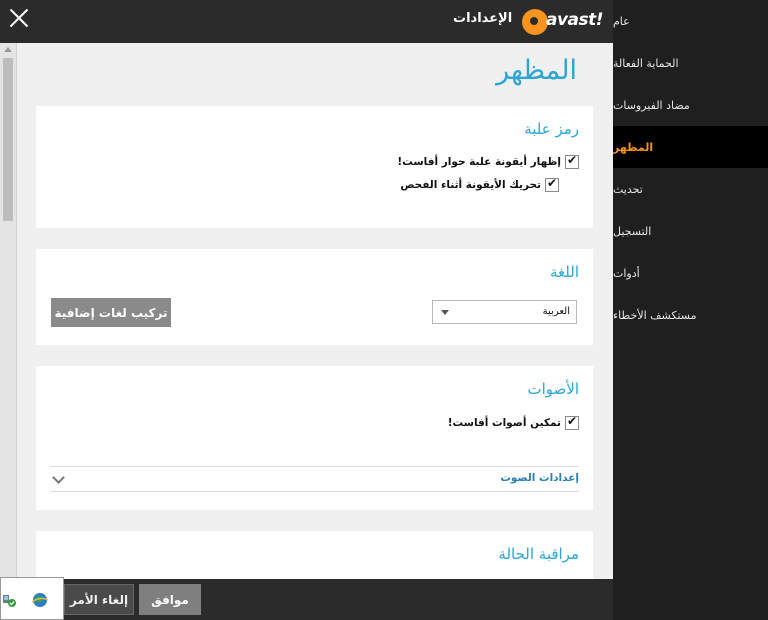 This screenshot has width=768, height=620. What do you see at coordinates (504, 312) in the screenshot?
I see `language-select: العربية` at bounding box center [504, 312].